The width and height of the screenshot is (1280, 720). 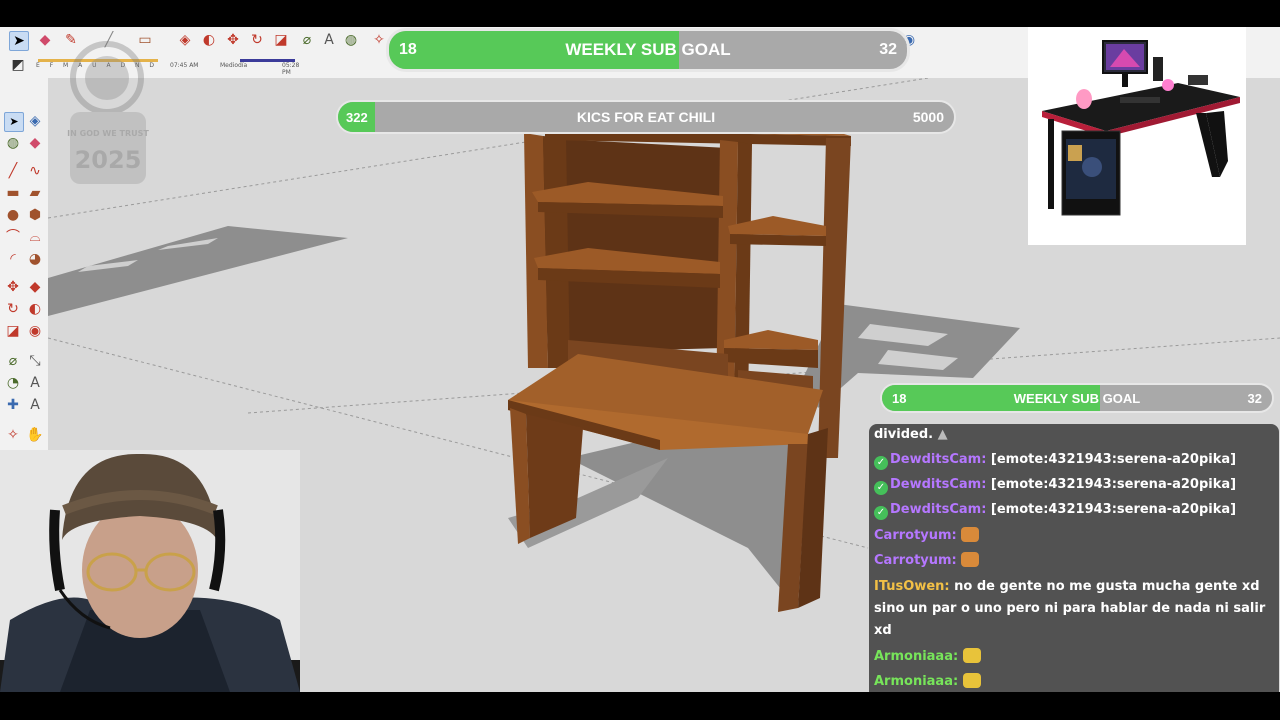 What do you see at coordinates (13, 287) in the screenshot?
I see `move-icon: ✥` at bounding box center [13, 287].